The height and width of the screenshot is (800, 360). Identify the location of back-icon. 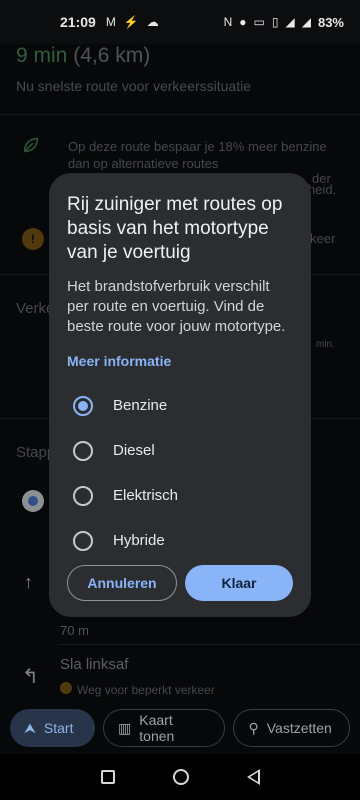
(253, 777).